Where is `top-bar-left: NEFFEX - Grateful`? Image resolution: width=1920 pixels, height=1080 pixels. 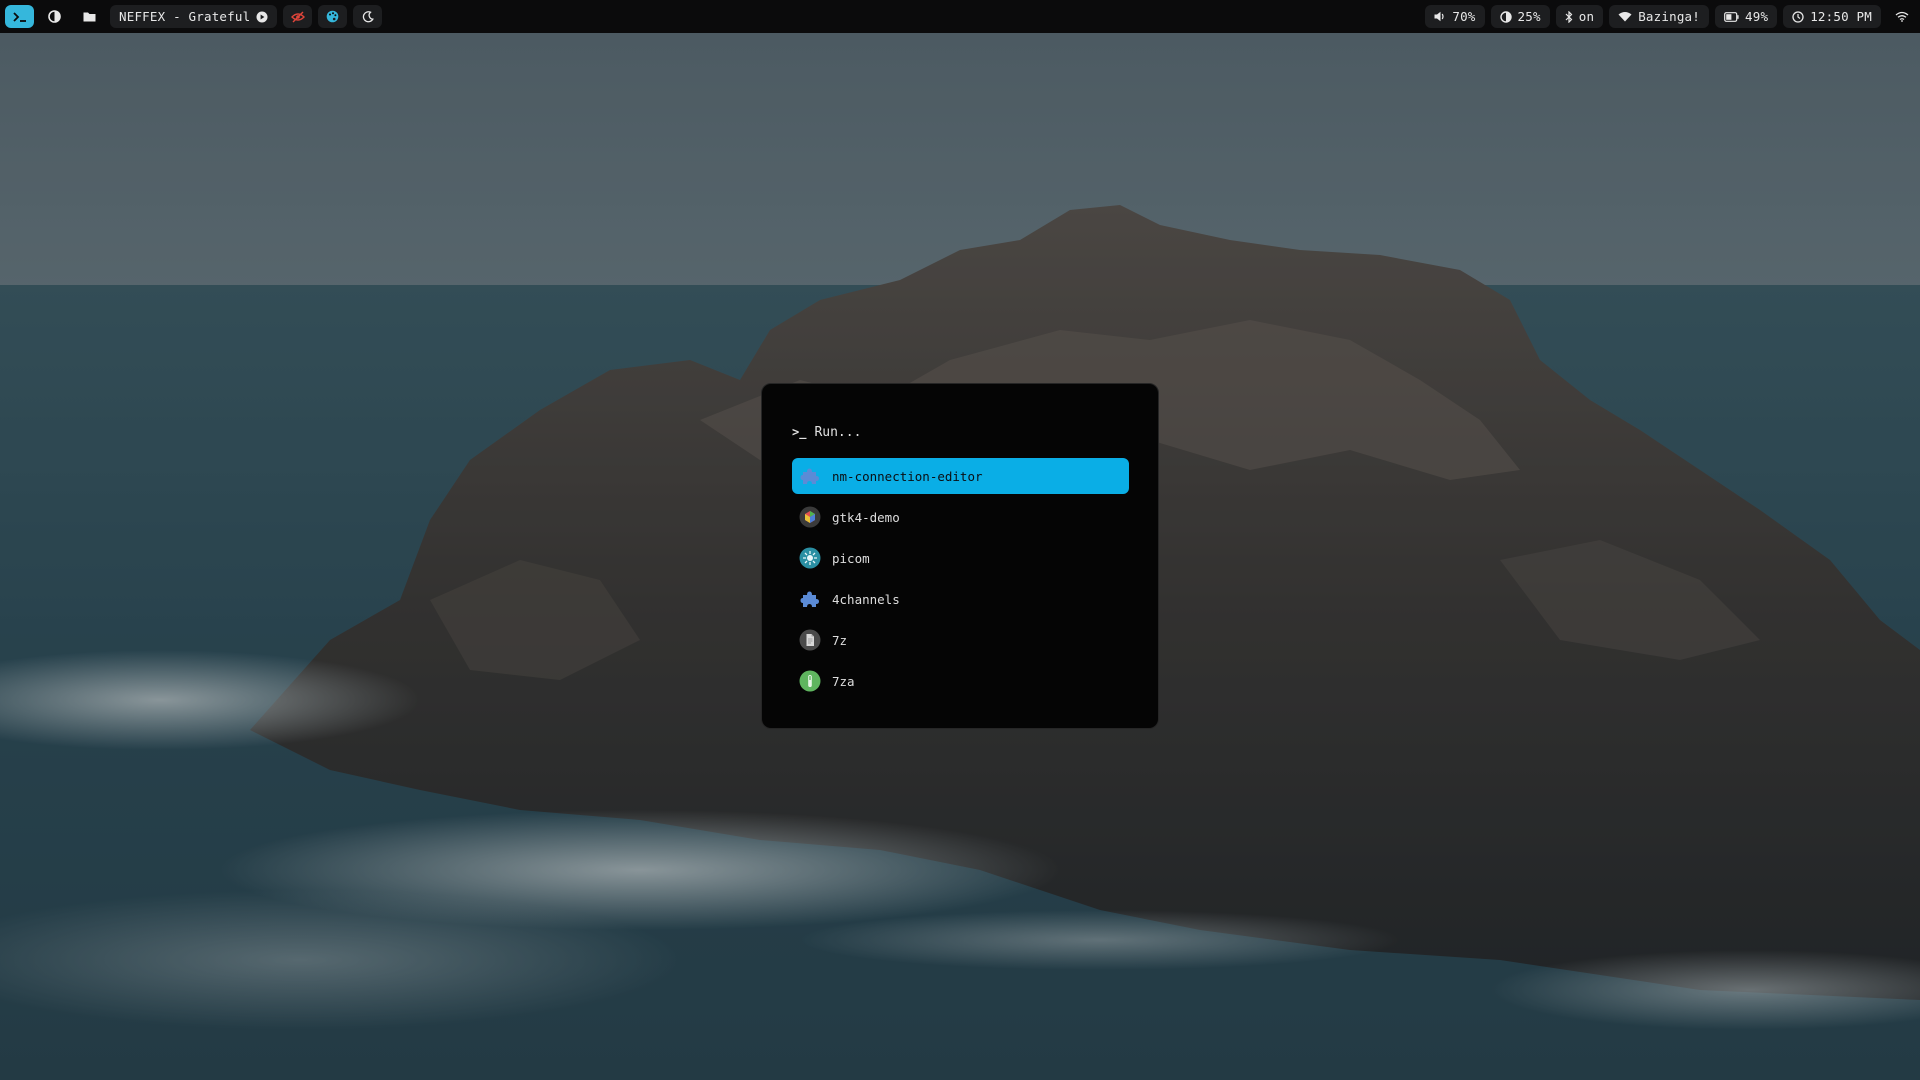 top-bar-left: NEFFEX - Grateful is located at coordinates (191, 16).